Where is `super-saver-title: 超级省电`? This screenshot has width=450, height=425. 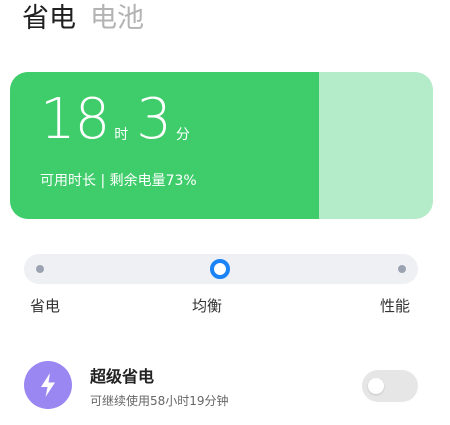
super-saver-title: 超级省电 is located at coordinates (122, 376).